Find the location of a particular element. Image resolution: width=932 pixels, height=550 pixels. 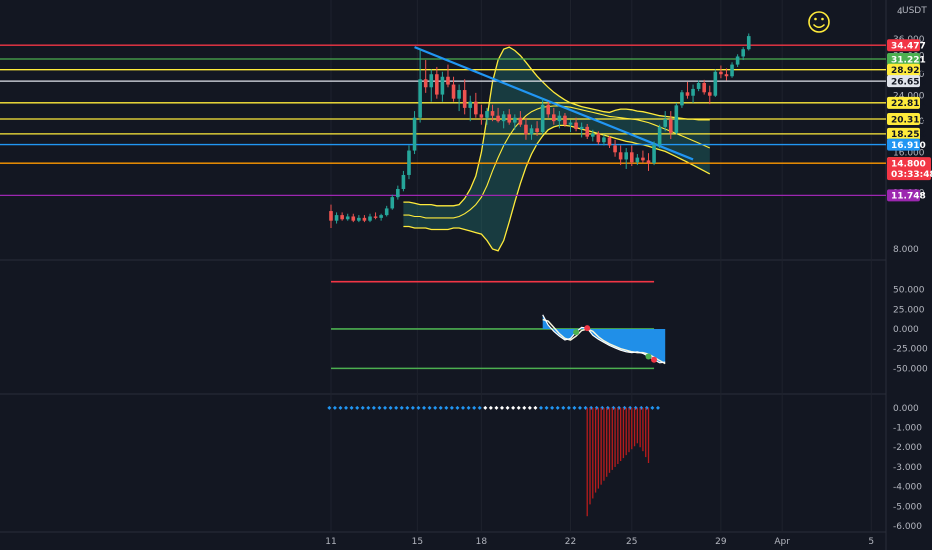

oscillator-tick-label: 50.000 is located at coordinates (909, 291).